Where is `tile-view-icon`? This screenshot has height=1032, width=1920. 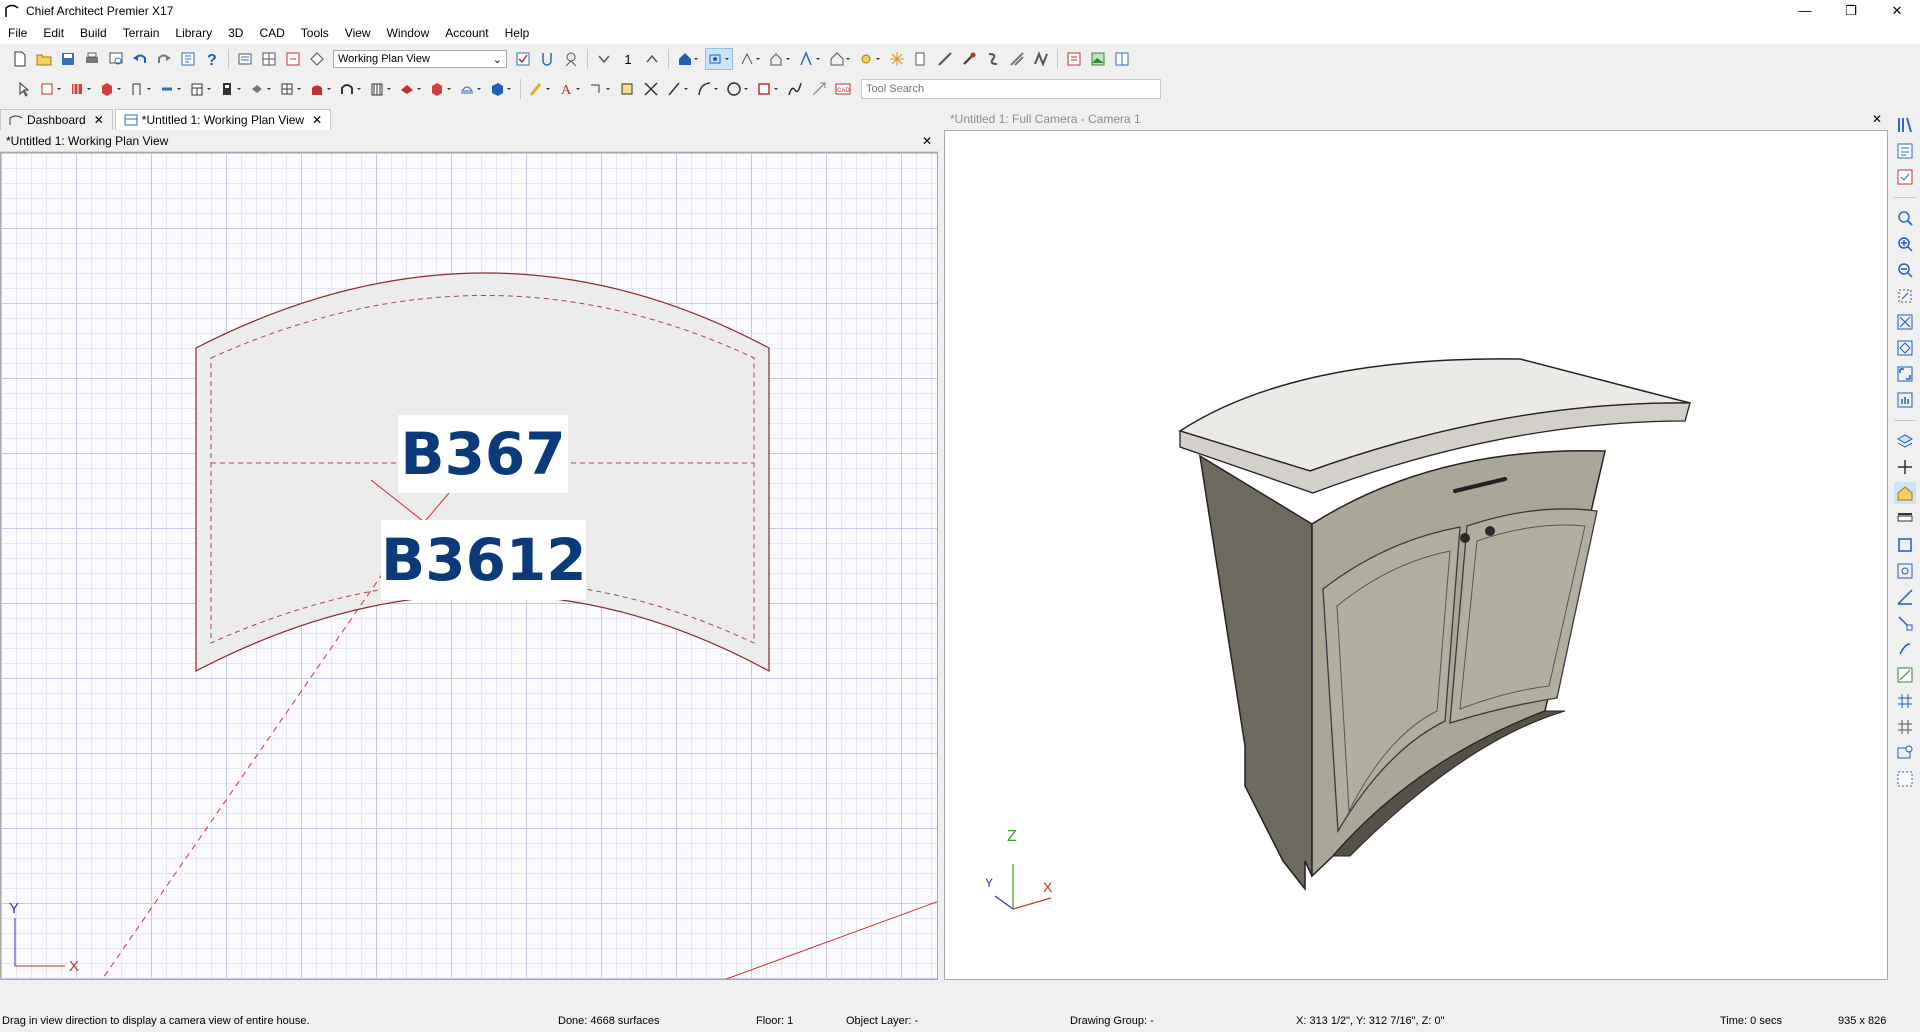 tile-view-icon is located at coordinates (1074, 59).